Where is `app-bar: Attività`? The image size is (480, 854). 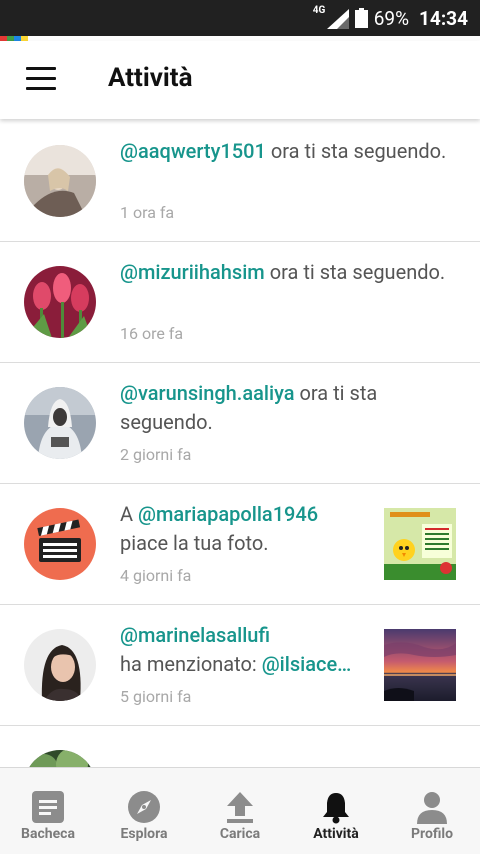 app-bar: Attività is located at coordinates (240, 80).